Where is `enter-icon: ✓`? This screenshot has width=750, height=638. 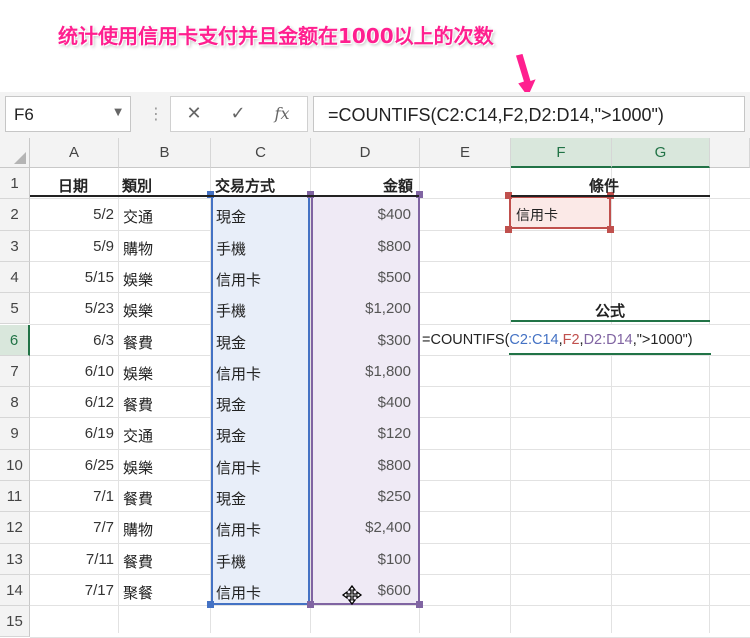 enter-icon: ✓ is located at coordinates (238, 114).